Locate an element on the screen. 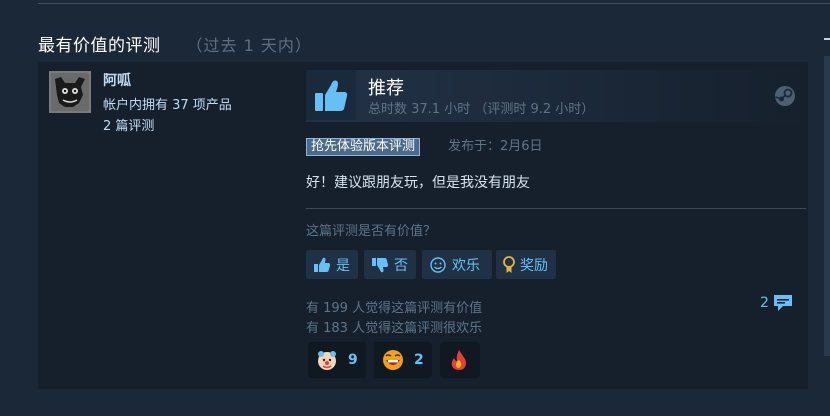  author-products: 帐户内拥有 37 项产品 is located at coordinates (167, 103).